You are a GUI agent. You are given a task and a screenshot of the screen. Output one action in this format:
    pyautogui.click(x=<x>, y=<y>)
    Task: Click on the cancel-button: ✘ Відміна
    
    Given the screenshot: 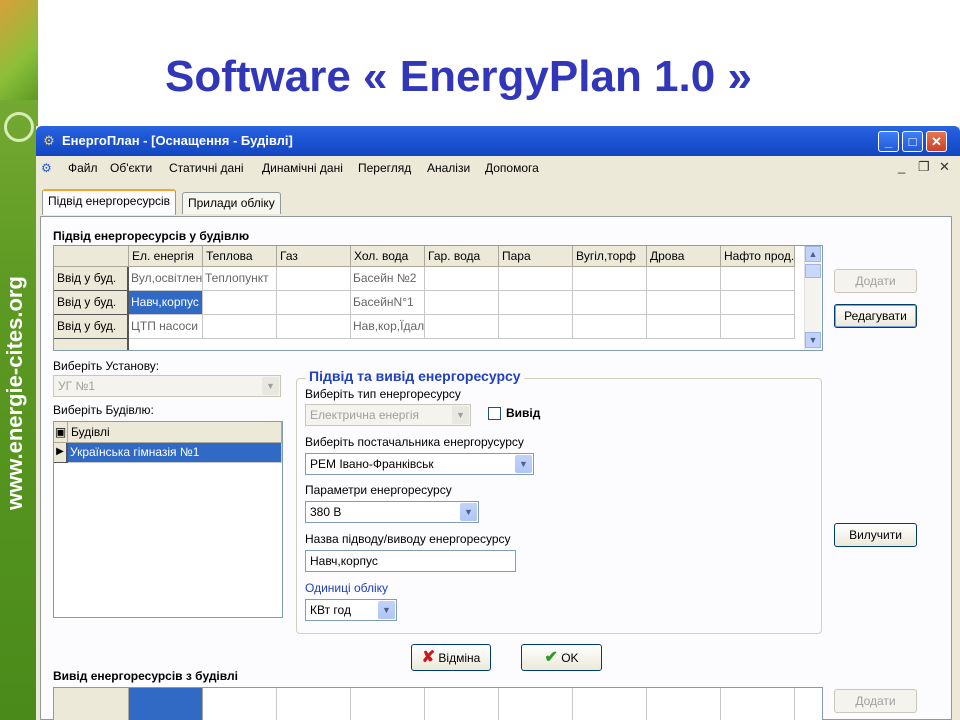 What is the action you would take?
    pyautogui.click(x=451, y=657)
    